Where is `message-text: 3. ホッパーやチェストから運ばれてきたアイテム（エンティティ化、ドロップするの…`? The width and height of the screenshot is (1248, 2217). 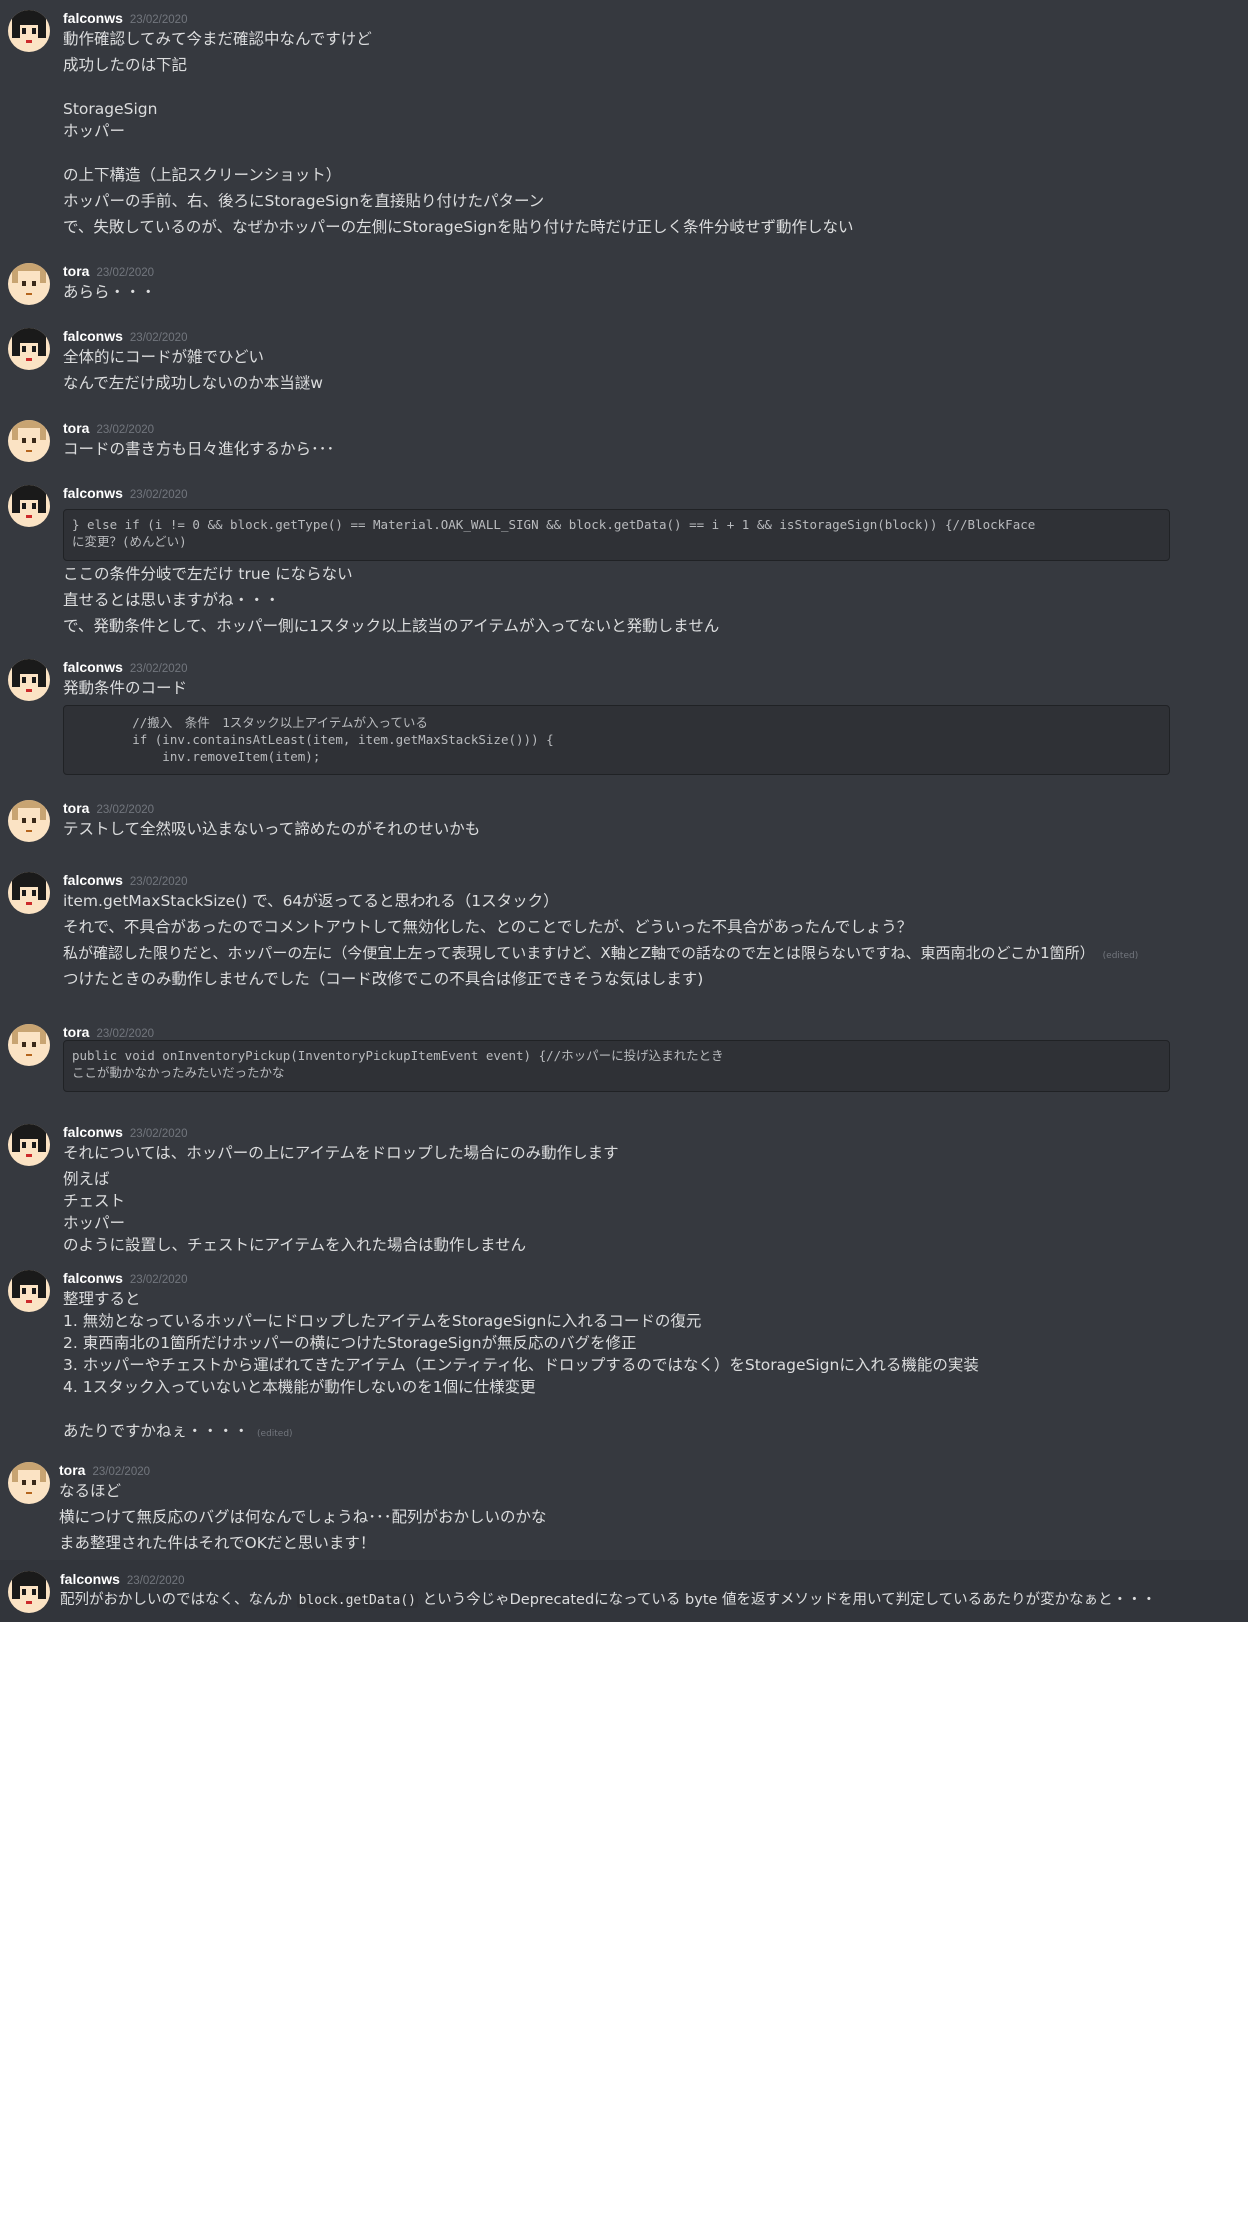
message-text: 3. ホッパーやチェストから運ばれてきたアイテム（エンティティ化、ドロップするの… is located at coordinates (521, 1365).